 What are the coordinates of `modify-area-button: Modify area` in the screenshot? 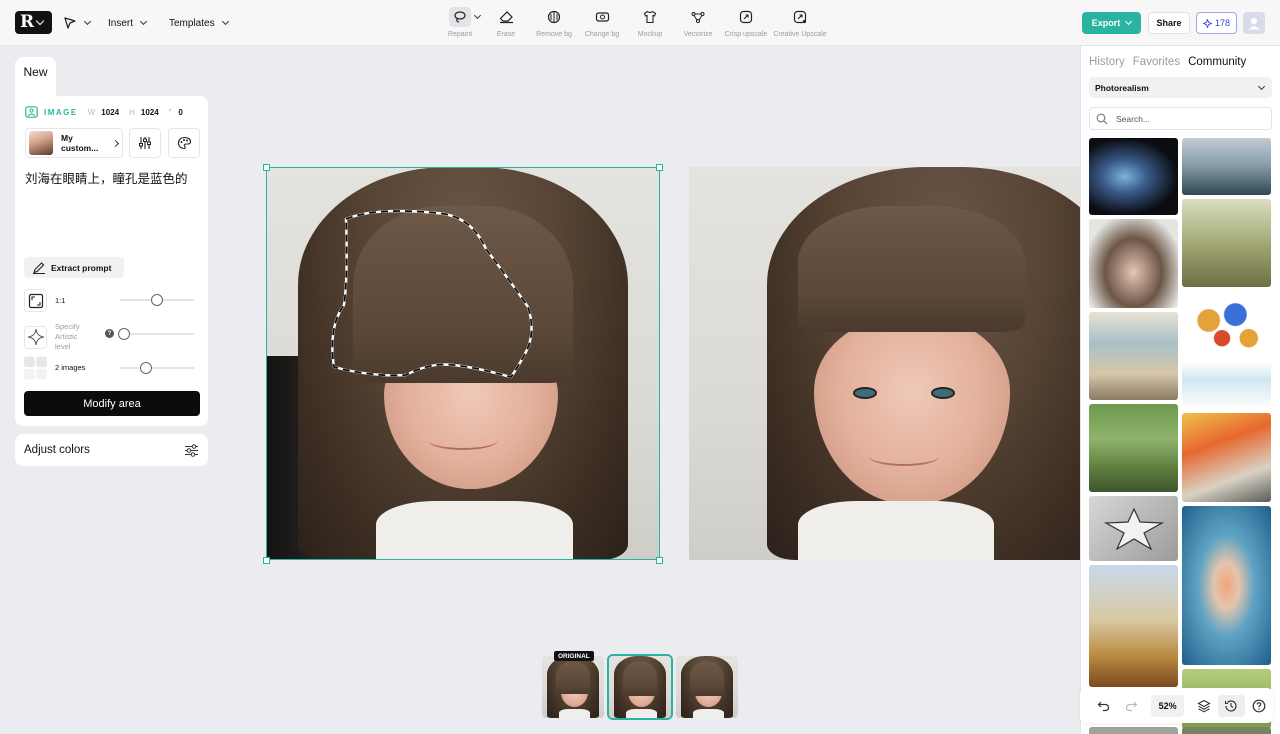 It's located at (112, 403).